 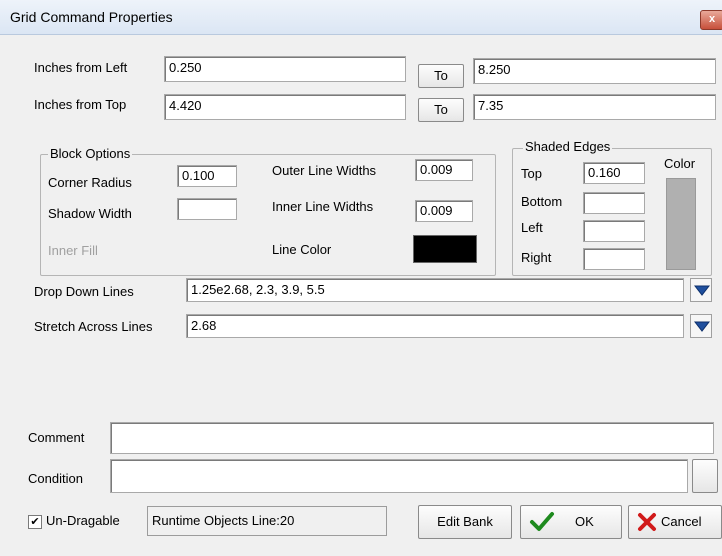 What do you see at coordinates (435, 290) in the screenshot?
I see `drop-down-lines-input: 1.25e2.68, 2.3, 3.9, 5.5` at bounding box center [435, 290].